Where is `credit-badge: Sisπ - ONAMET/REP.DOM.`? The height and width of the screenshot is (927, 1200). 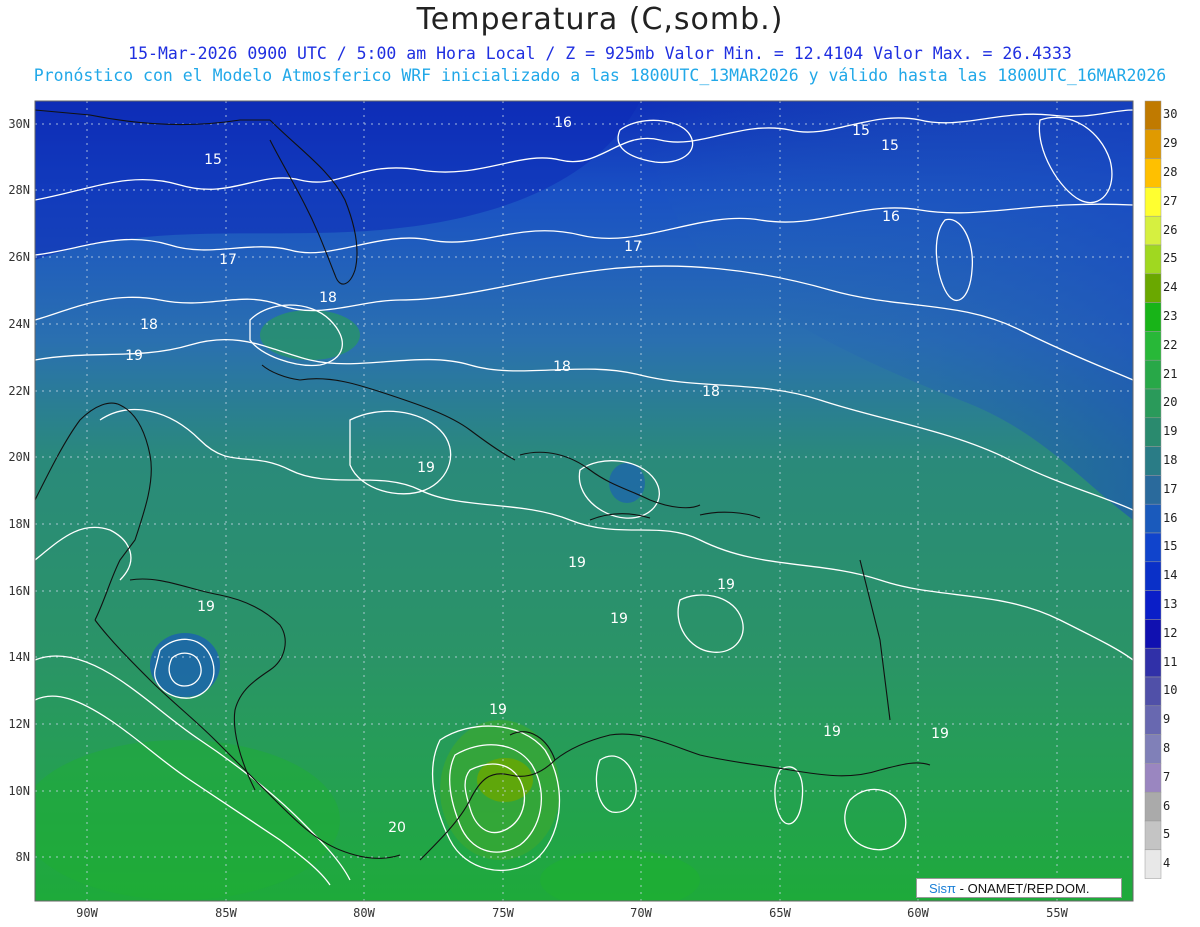 credit-badge: Sisπ - ONAMET/REP.DOM. is located at coordinates (1019, 888).